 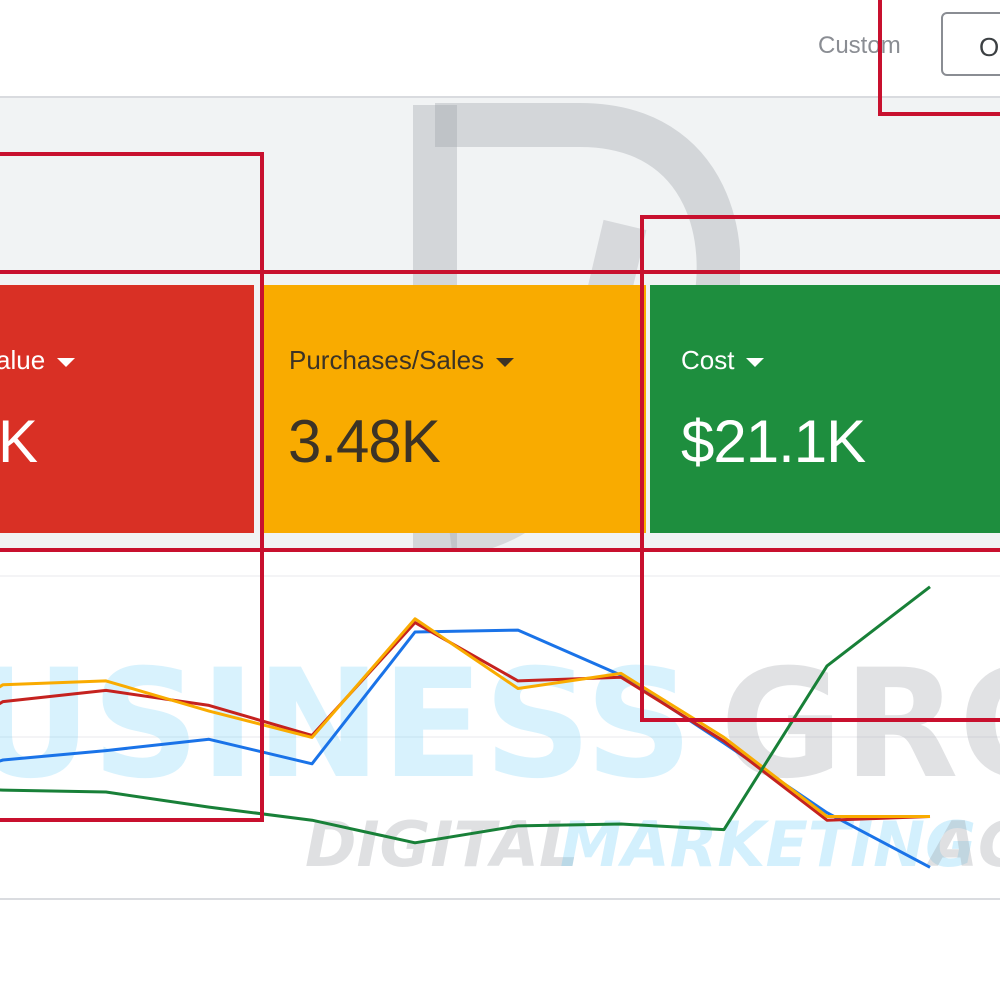 What do you see at coordinates (773, 441) in the screenshot?
I see `scorecard-value: $21.1K` at bounding box center [773, 441].